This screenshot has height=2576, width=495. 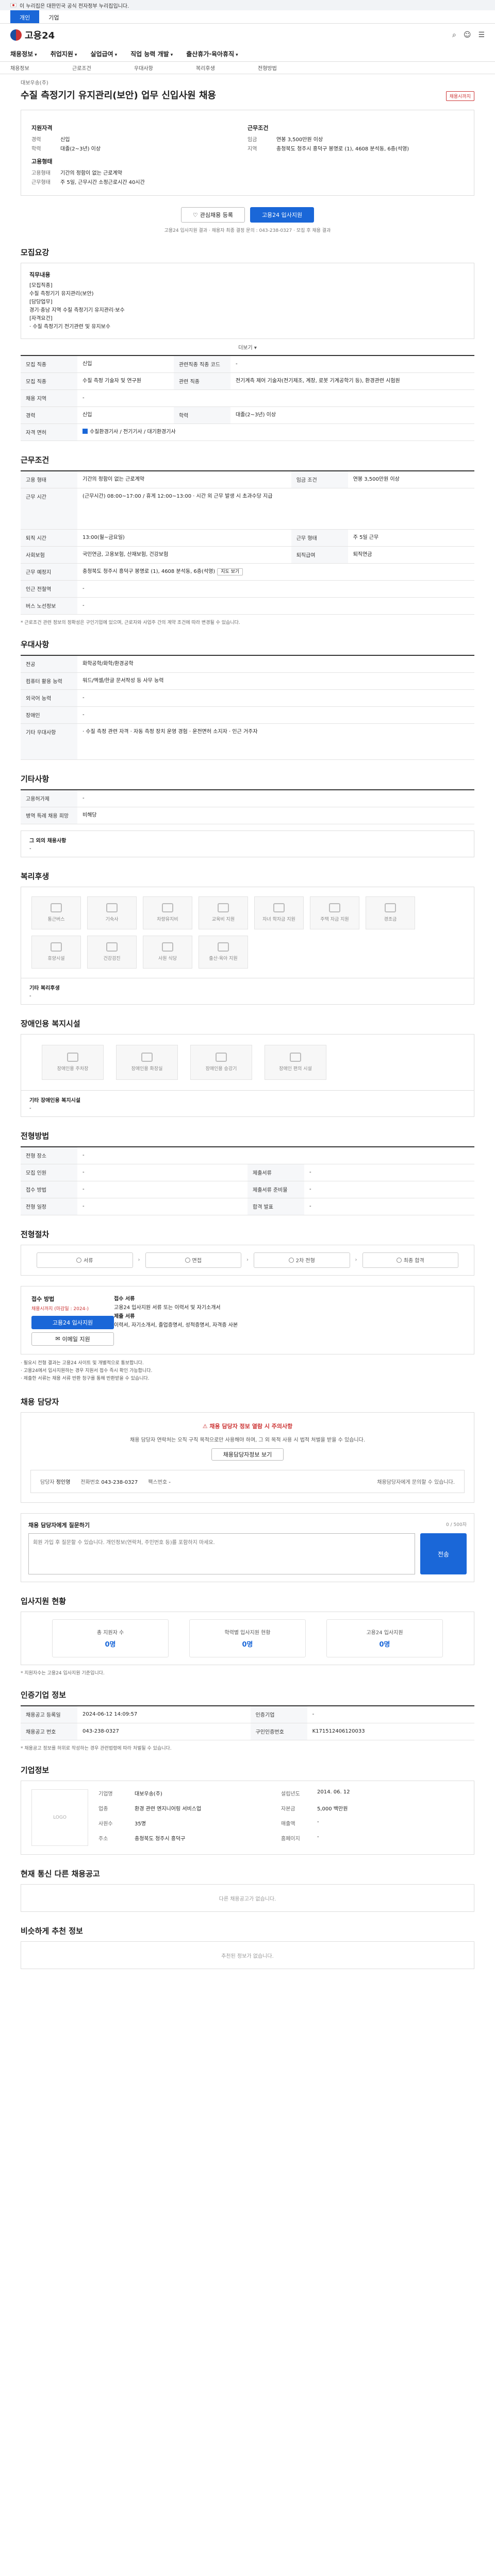 I want to click on nav-item-training: 직업 능력 개발 ▾, so click(x=151, y=53).